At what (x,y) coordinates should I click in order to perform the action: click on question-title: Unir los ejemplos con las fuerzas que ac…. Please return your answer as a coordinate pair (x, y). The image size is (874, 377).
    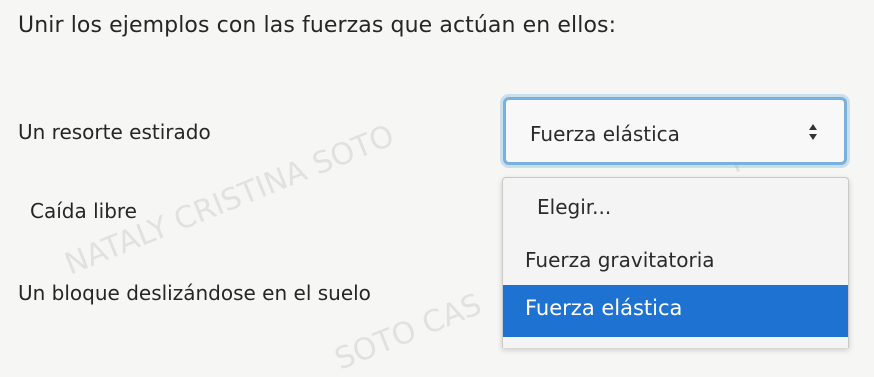
    Looking at the image, I should click on (317, 25).